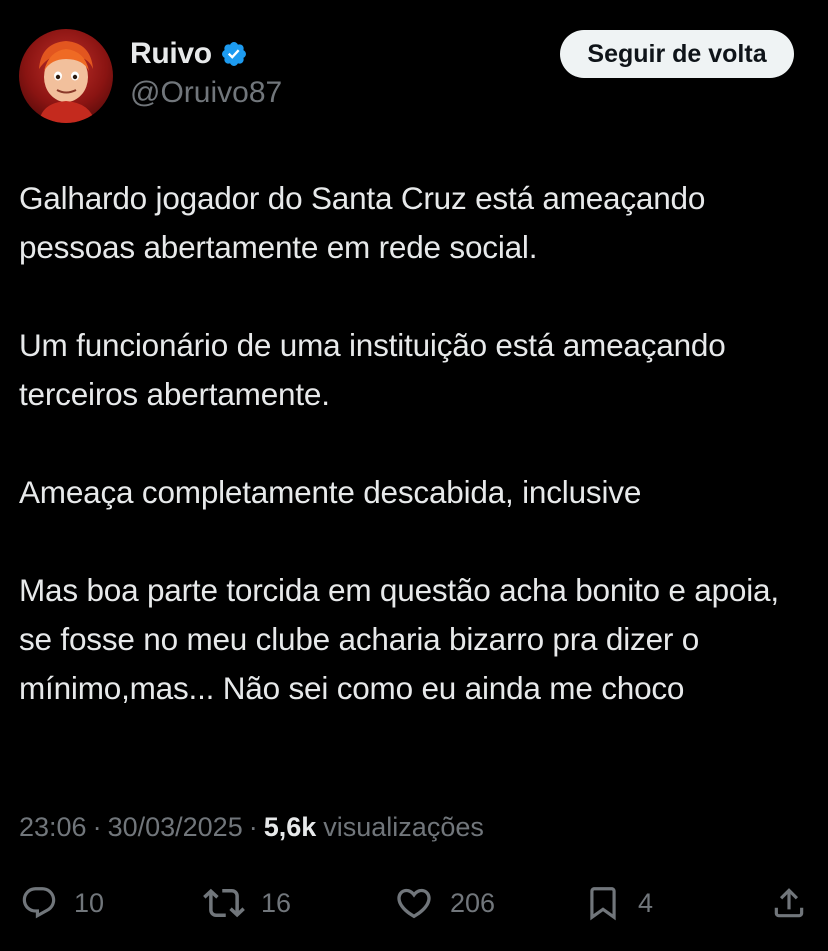 This screenshot has width=828, height=951. What do you see at coordinates (473, 902) in the screenshot?
I see `like-count: 206` at bounding box center [473, 902].